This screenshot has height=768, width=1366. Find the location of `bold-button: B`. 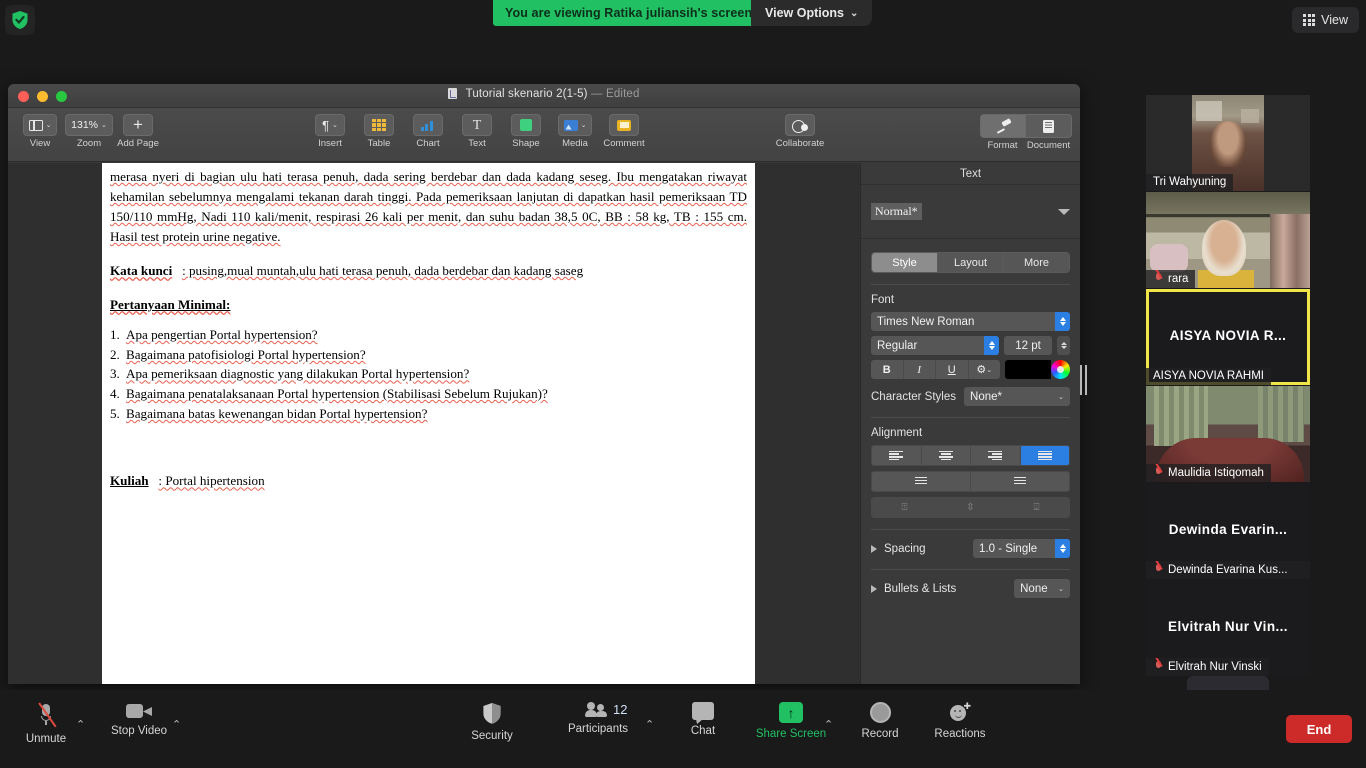

bold-button: B is located at coordinates (887, 369).